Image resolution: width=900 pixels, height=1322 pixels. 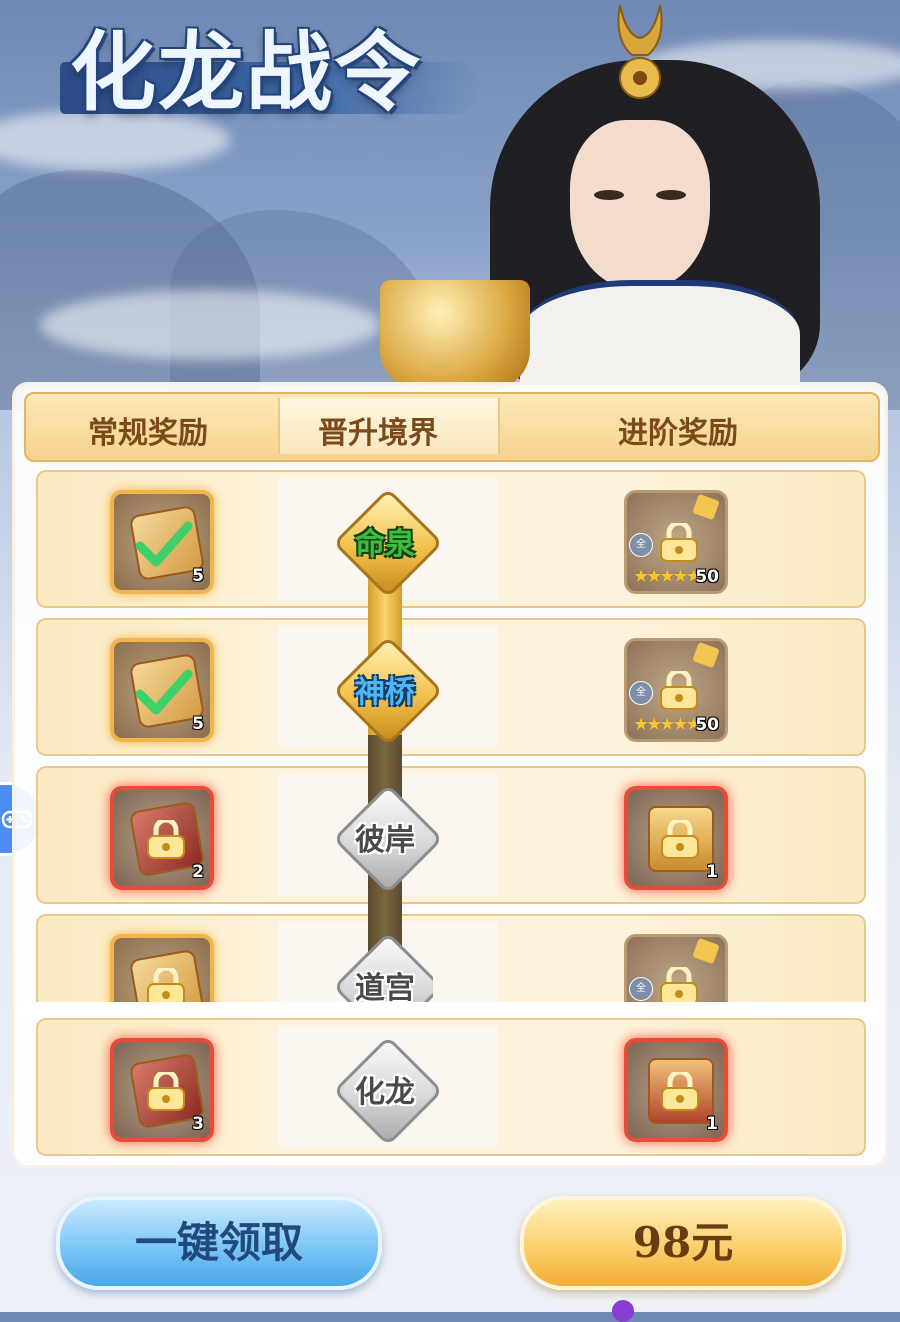 I want to click on purchase-button: 98元, so click(x=683, y=1243).